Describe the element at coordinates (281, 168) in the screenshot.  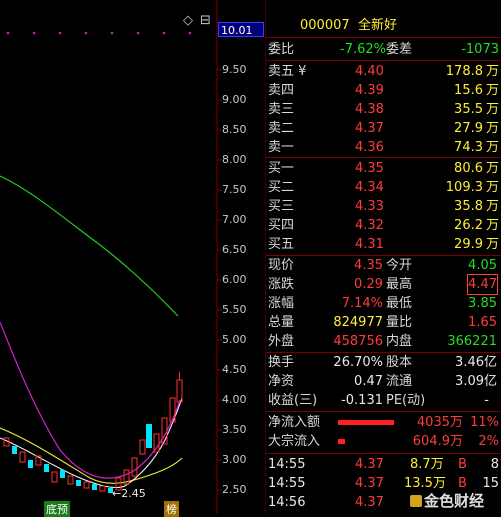
I see `order-label: 买一` at that location.